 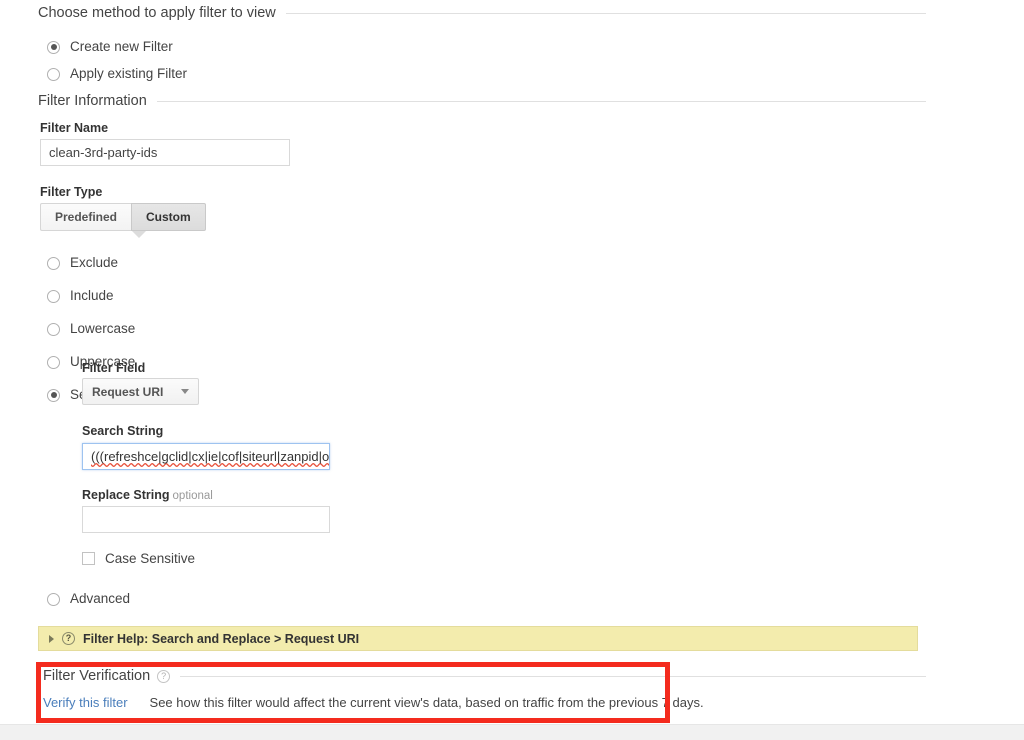 I want to click on radio-advanced: Advanced, so click(x=88, y=599).